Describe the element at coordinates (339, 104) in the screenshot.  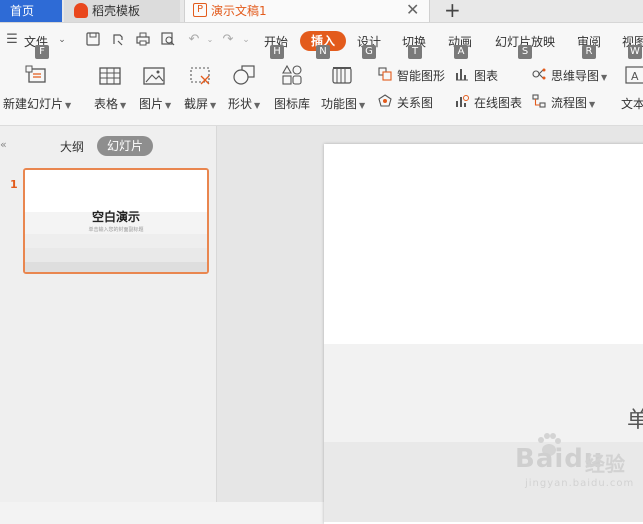
I see `function-chart-label: 功能图` at that location.